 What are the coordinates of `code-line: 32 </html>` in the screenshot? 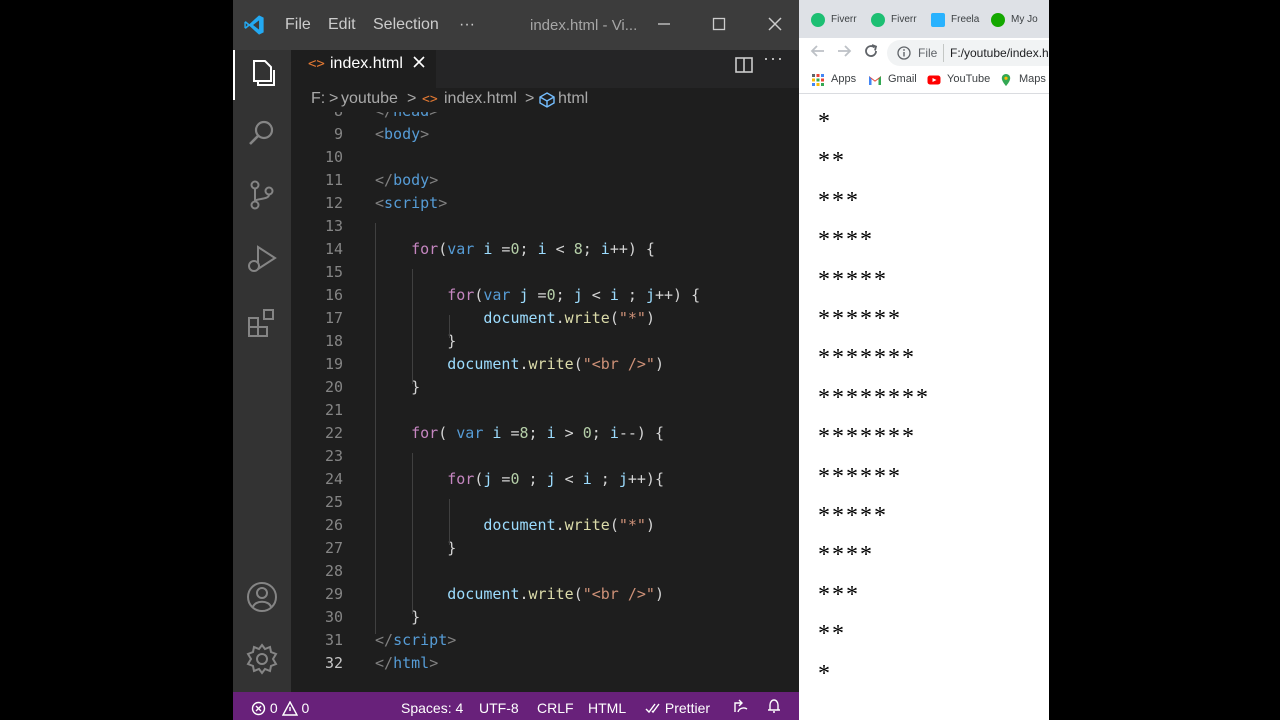 It's located at (517, 663).